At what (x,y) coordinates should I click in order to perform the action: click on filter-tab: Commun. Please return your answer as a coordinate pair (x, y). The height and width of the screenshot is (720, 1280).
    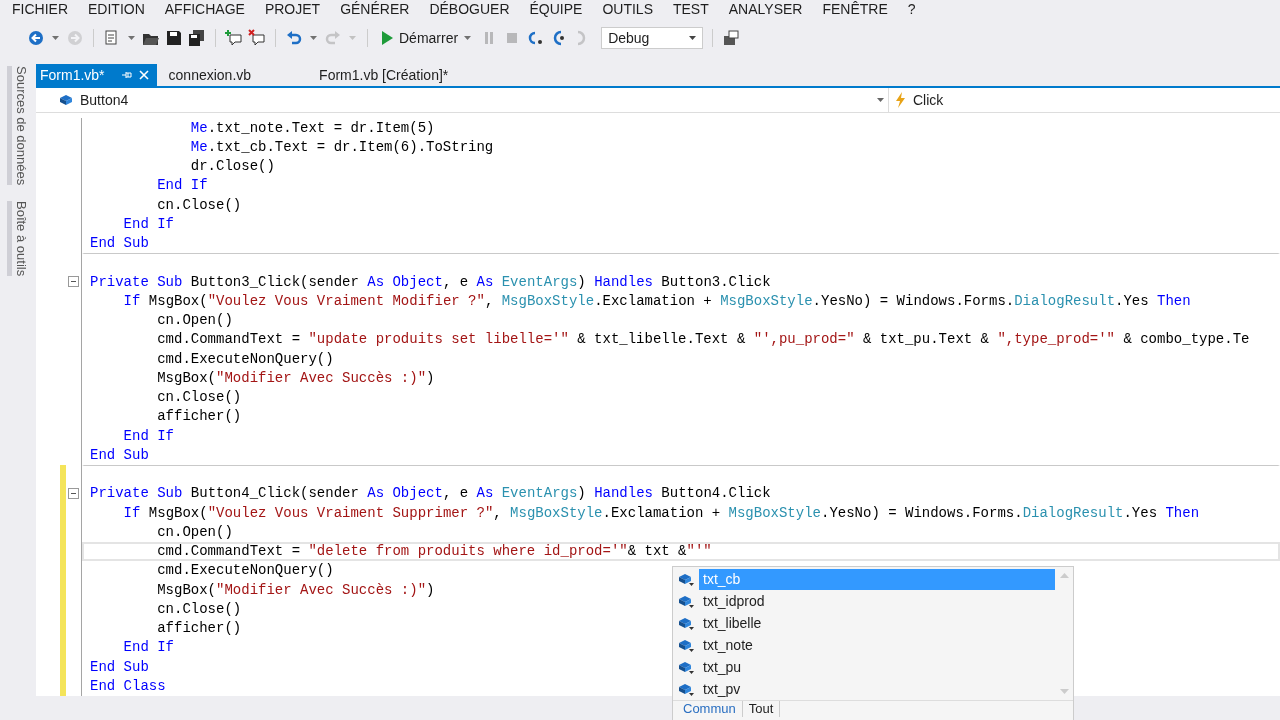
    Looking at the image, I should click on (710, 709).